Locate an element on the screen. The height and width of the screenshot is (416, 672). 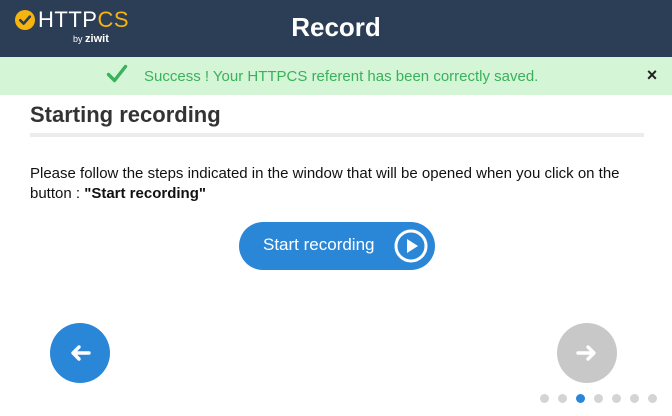
step-pagination is located at coordinates (600, 399).